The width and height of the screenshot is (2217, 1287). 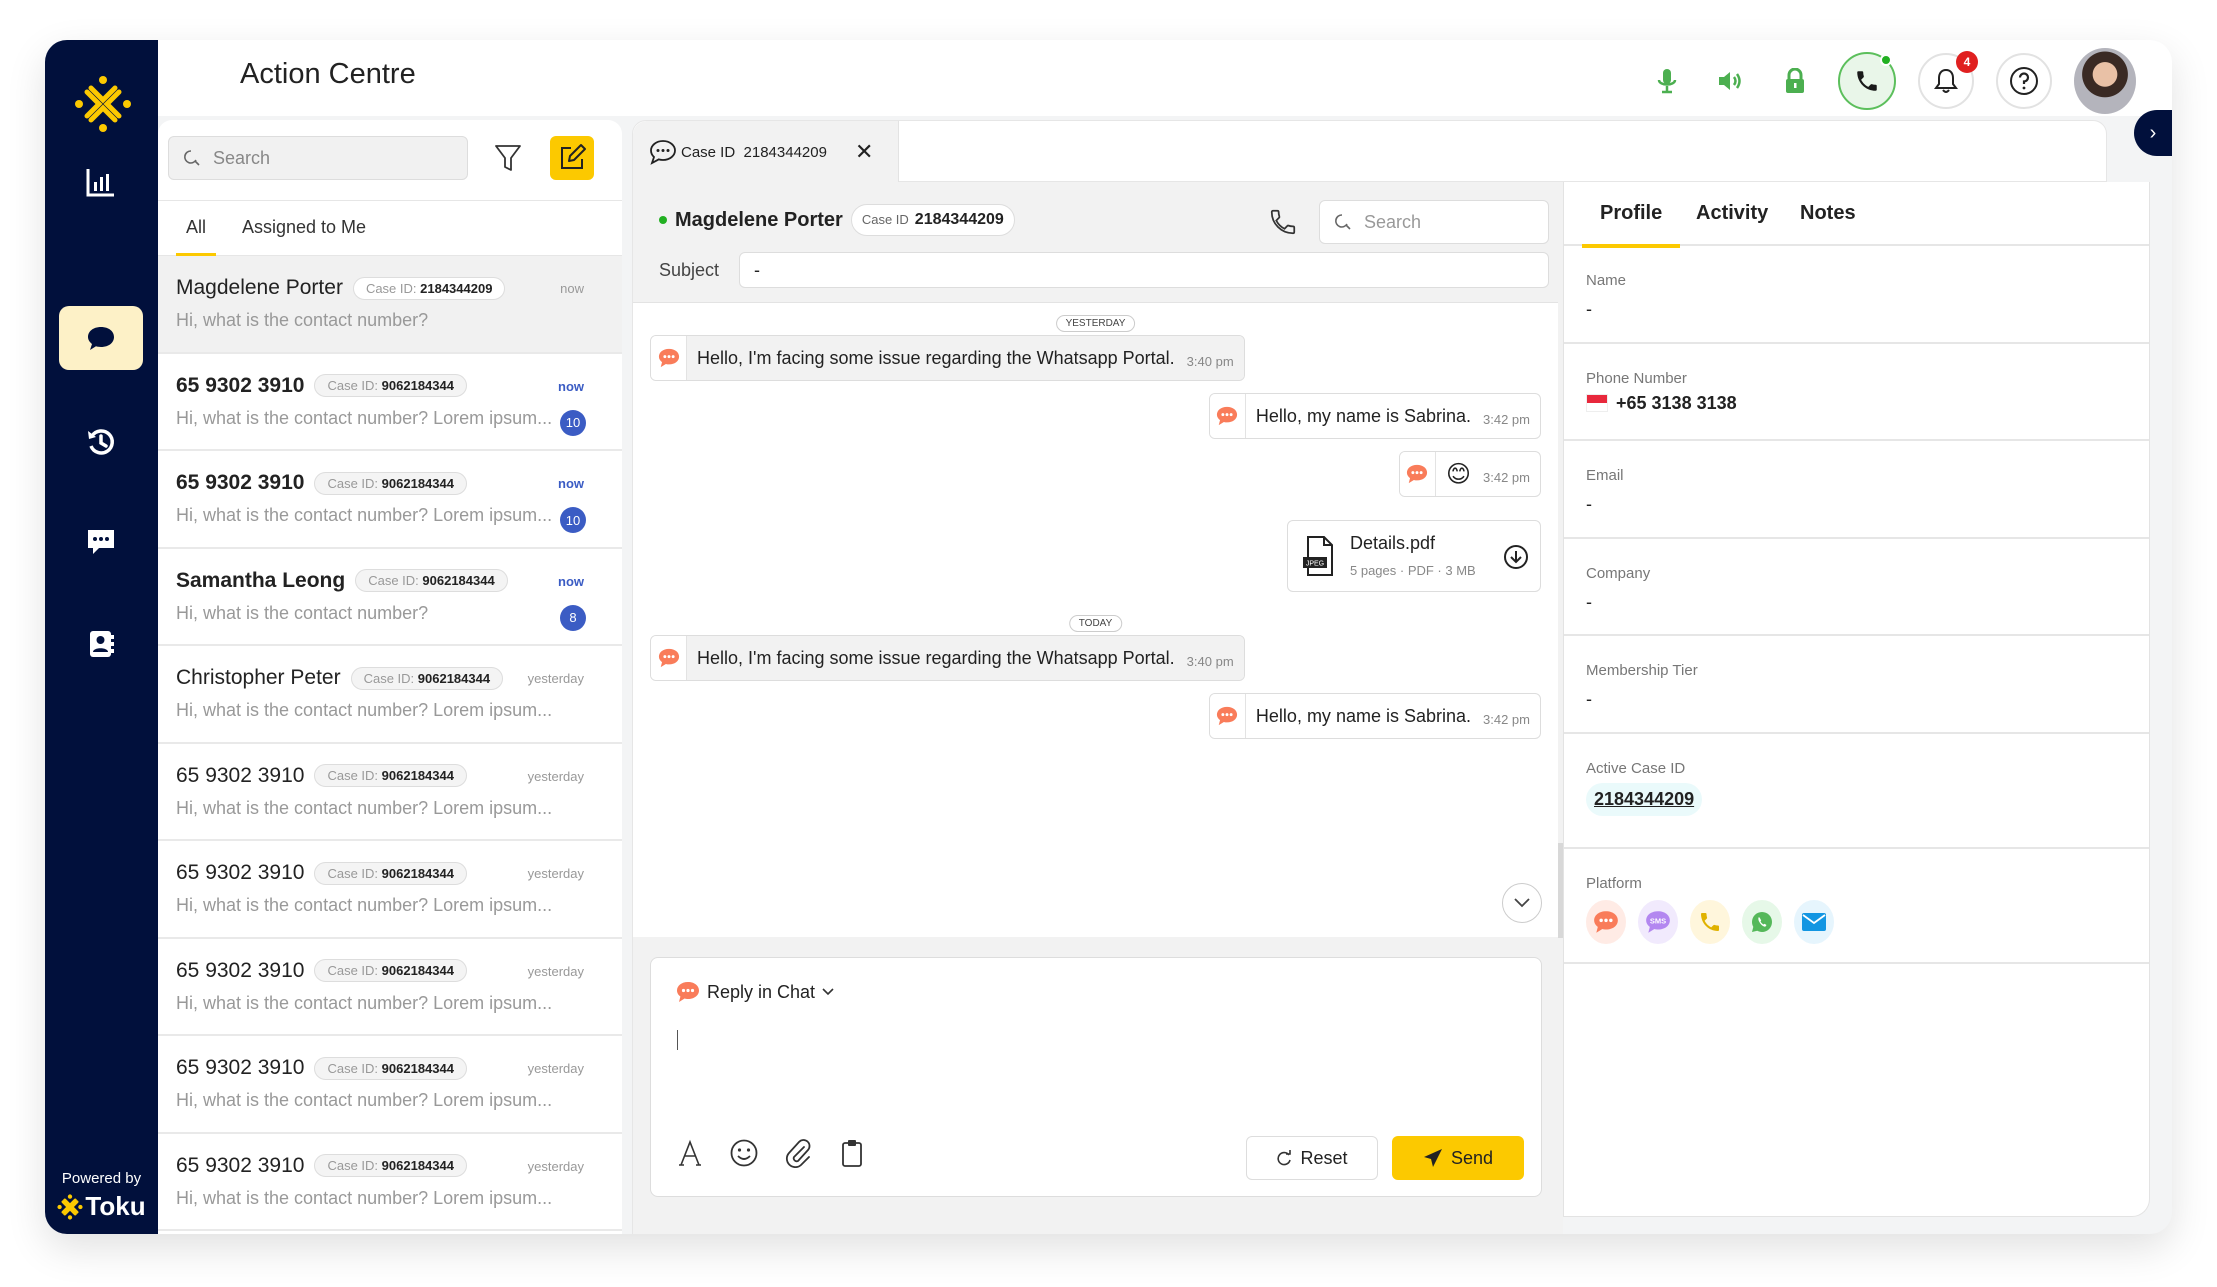 What do you see at coordinates (101, 182) in the screenshot?
I see `sidebar-item-analytics` at bounding box center [101, 182].